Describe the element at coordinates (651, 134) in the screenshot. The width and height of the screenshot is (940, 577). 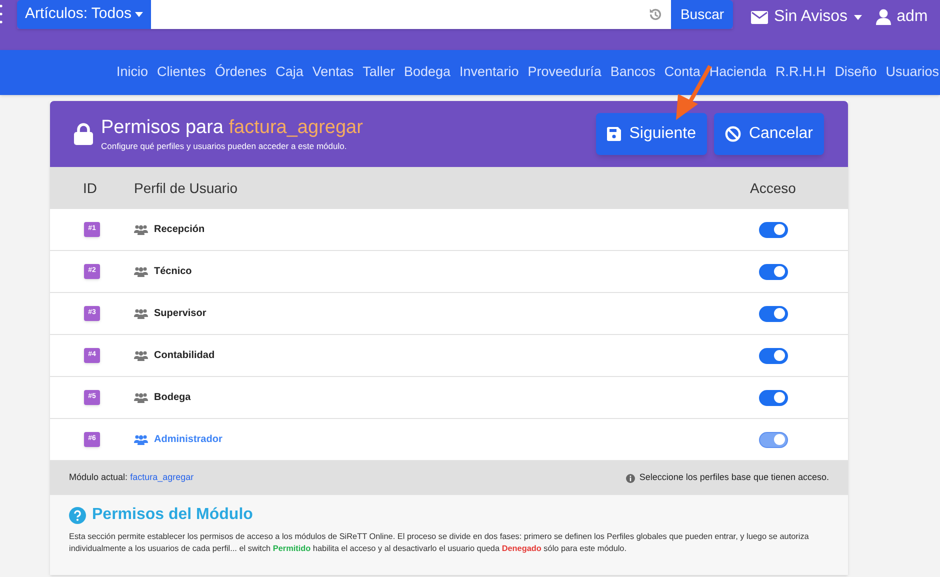
I see `next-button: Siguiente` at that location.